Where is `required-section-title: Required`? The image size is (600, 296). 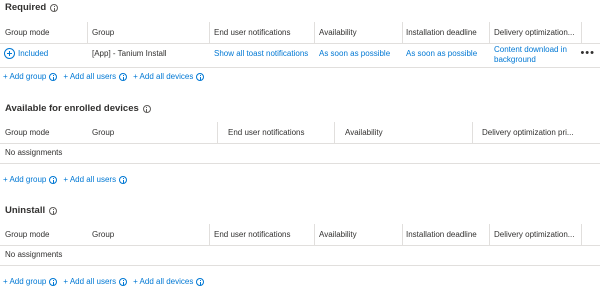
required-section-title: Required is located at coordinates (32, 7).